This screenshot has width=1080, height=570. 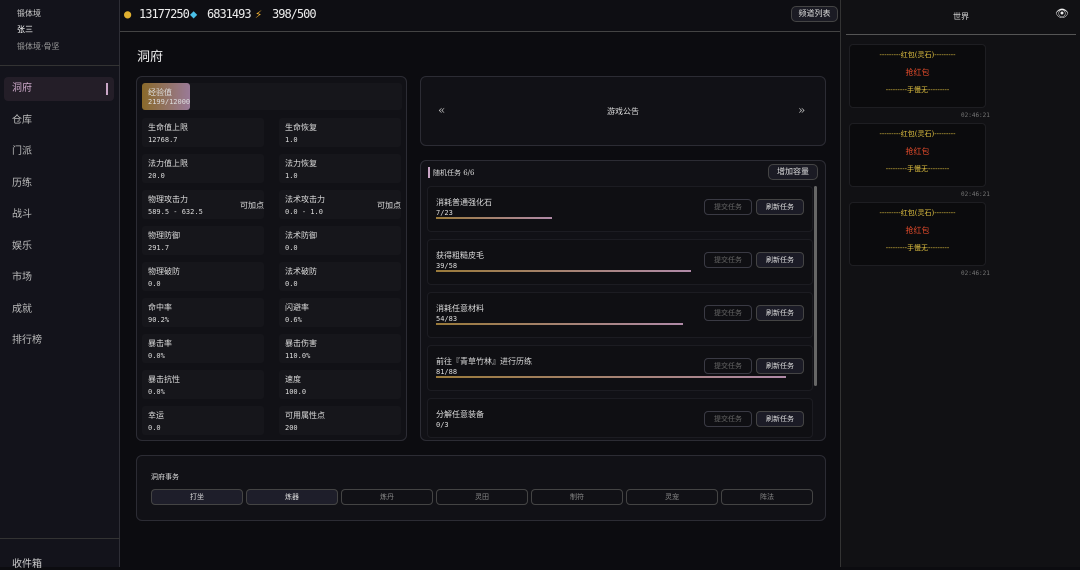 I want to click on task-item: 消耗普通强化石 7/23 提交任务 刷新任务, so click(x=620, y=209).